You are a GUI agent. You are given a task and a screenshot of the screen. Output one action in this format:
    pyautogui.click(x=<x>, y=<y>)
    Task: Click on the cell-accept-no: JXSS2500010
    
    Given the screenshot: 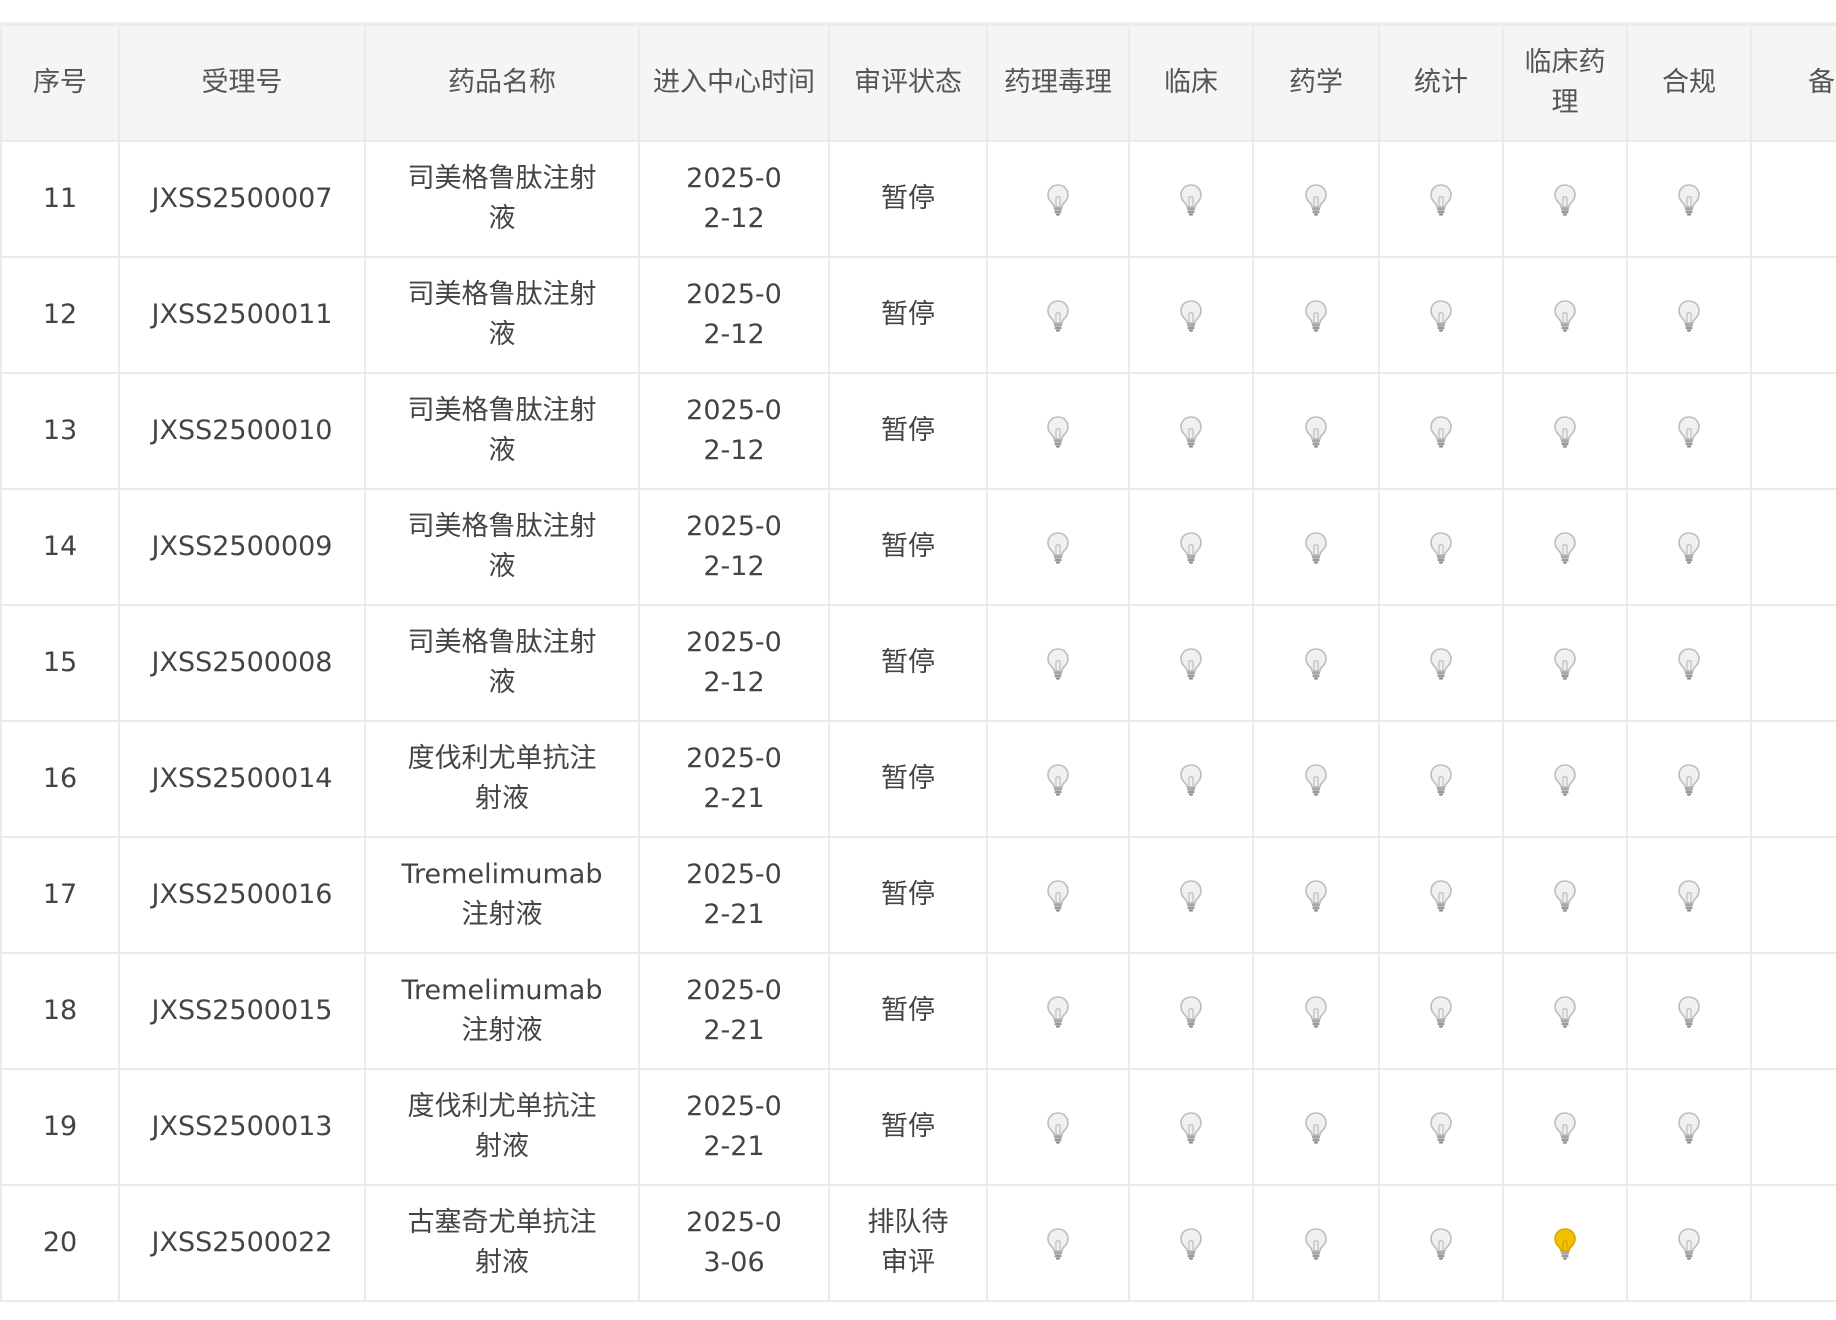 What is the action you would take?
    pyautogui.click(x=242, y=431)
    